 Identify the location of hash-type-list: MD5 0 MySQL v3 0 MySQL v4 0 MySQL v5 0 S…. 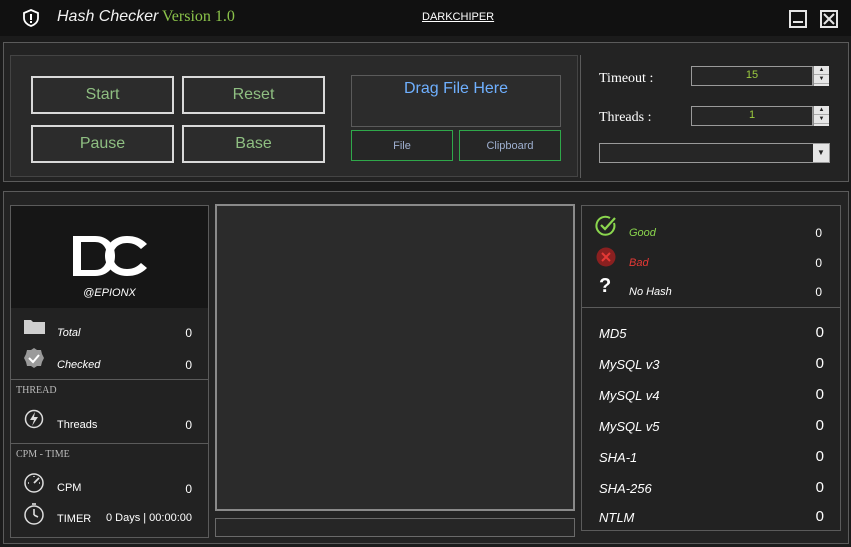
(711, 424).